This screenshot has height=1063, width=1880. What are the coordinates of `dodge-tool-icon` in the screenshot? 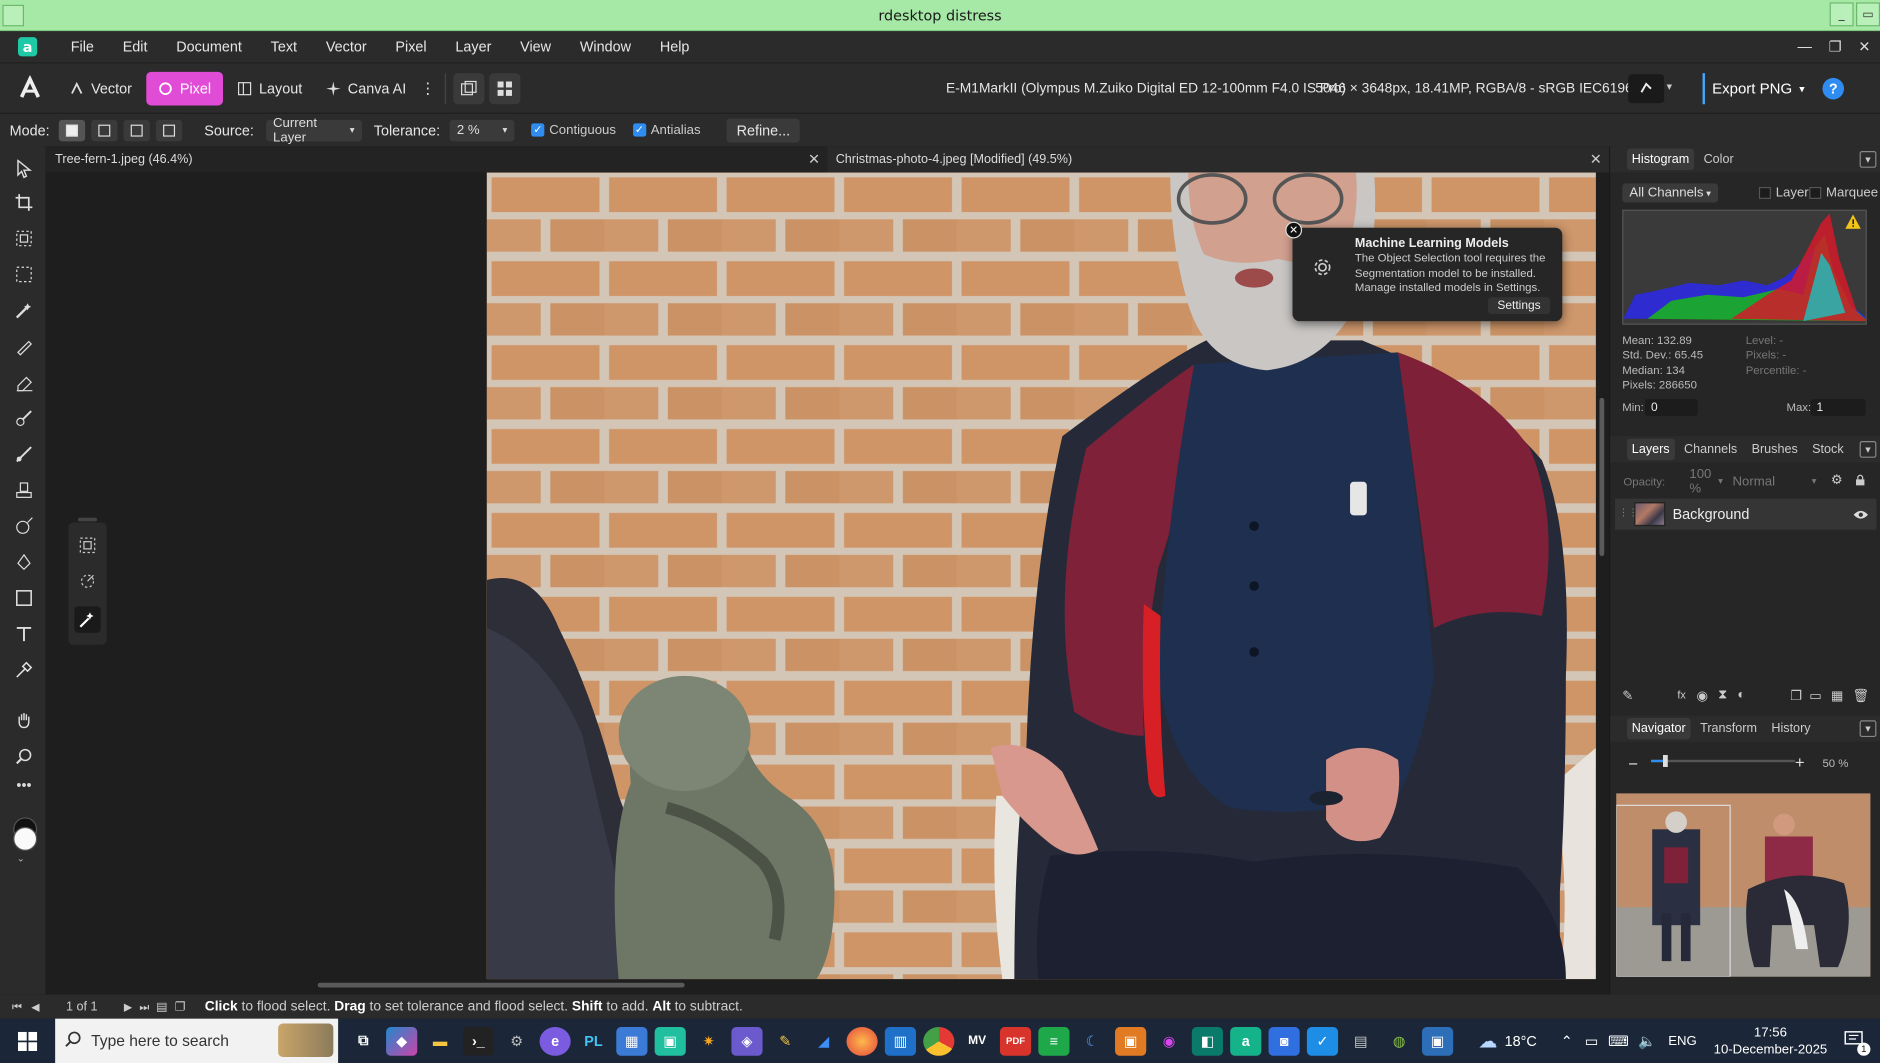 It's located at (24, 418).